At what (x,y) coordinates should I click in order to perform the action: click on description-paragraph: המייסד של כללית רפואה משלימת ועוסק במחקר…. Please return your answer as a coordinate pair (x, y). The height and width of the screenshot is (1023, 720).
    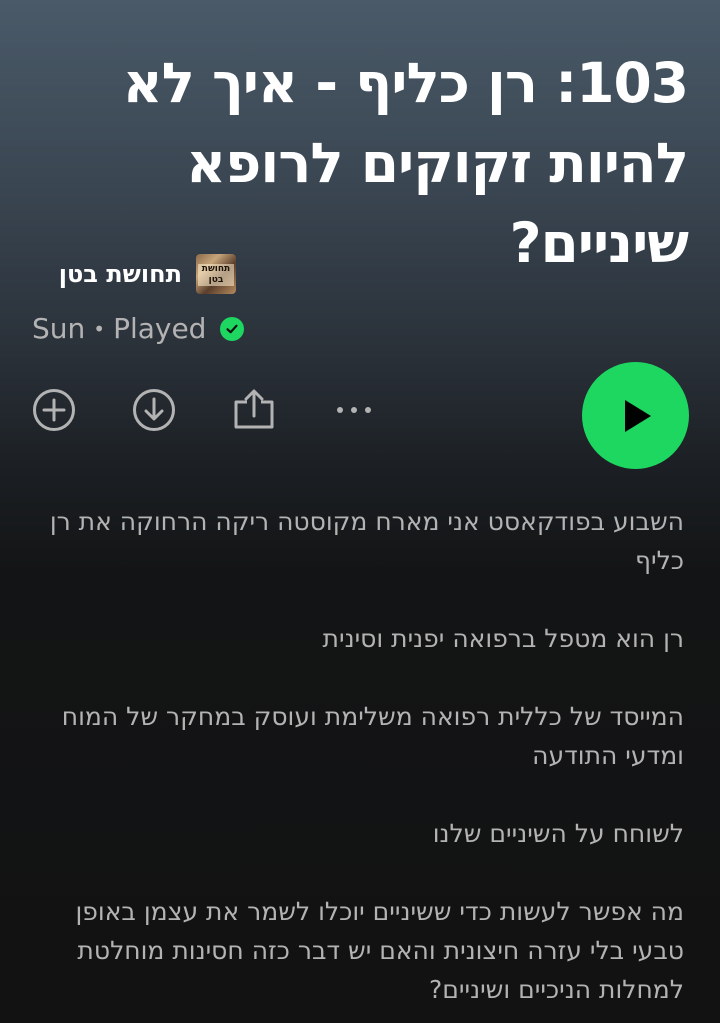
    Looking at the image, I should click on (372, 736).